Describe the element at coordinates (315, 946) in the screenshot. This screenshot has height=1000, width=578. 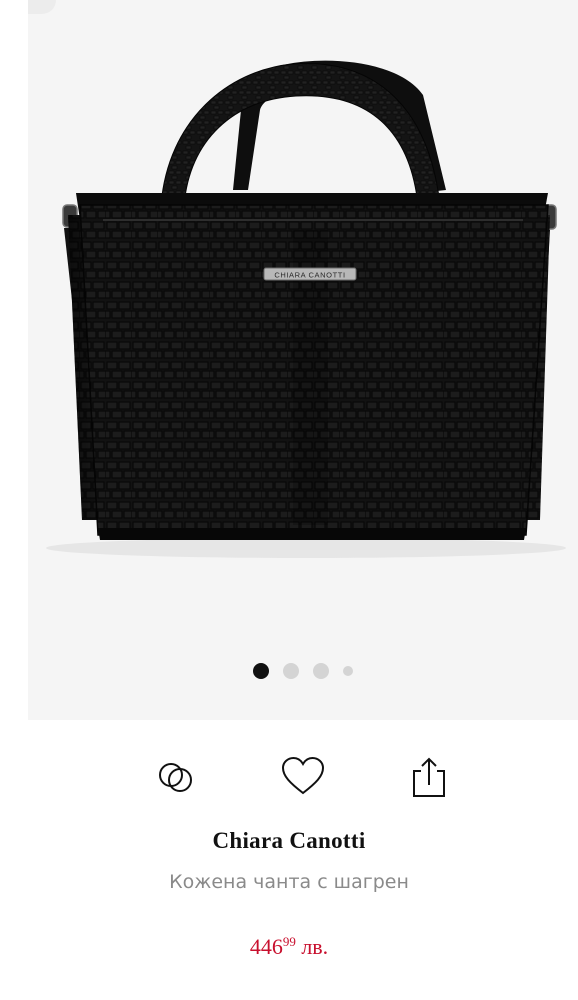
I see `price-currency: лв.` at that location.